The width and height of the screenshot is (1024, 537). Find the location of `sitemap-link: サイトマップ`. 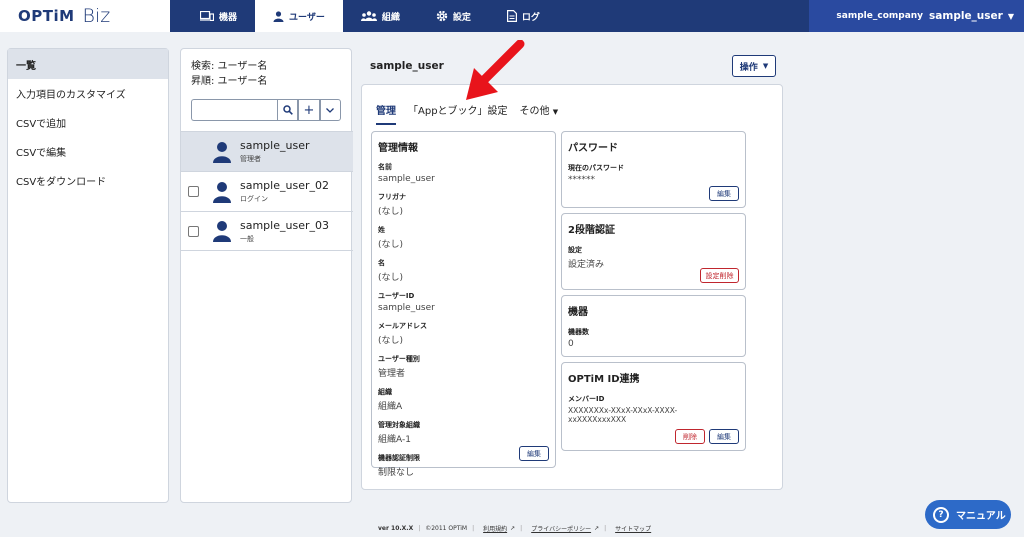

sitemap-link: サイトマップ is located at coordinates (633, 528).